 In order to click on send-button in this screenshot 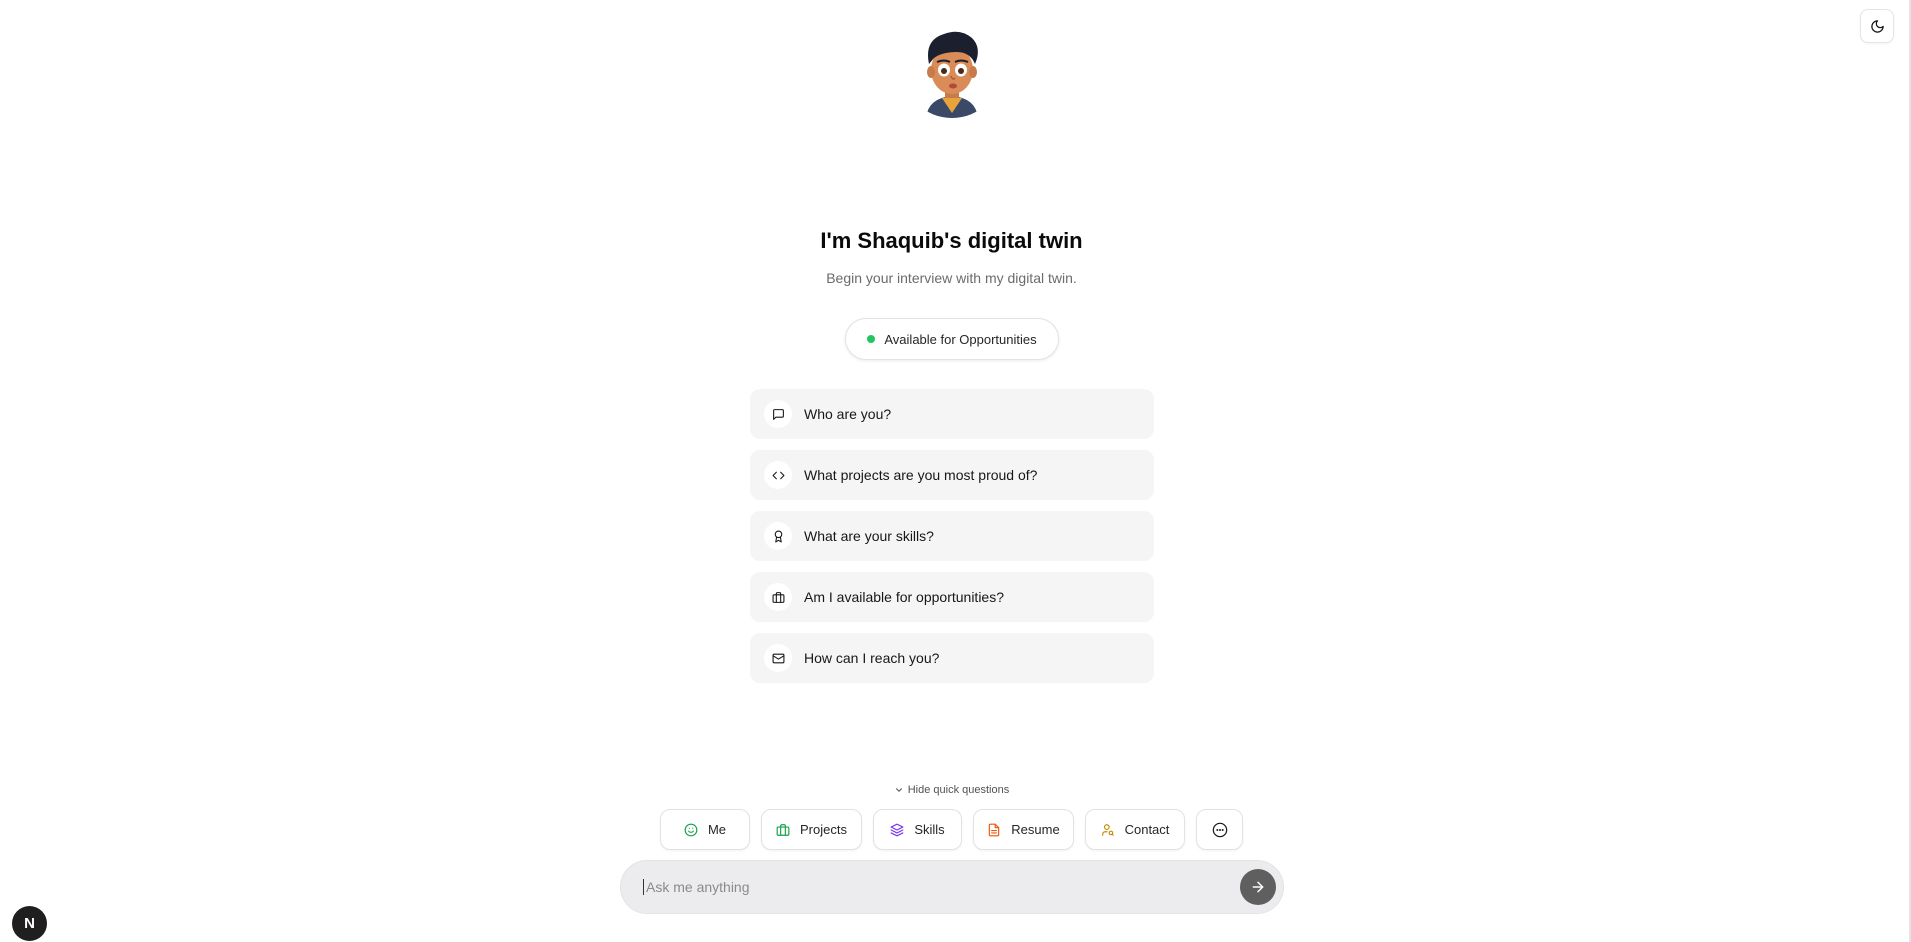, I will do `click(1258, 887)`.